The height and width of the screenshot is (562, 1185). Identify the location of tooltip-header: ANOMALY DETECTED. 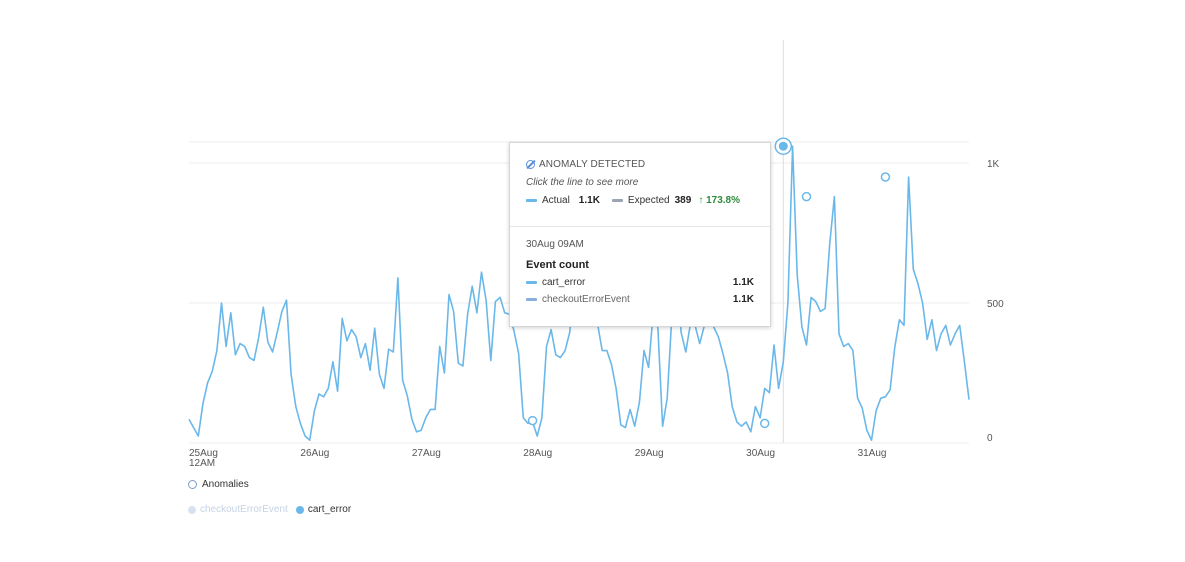
(640, 164).